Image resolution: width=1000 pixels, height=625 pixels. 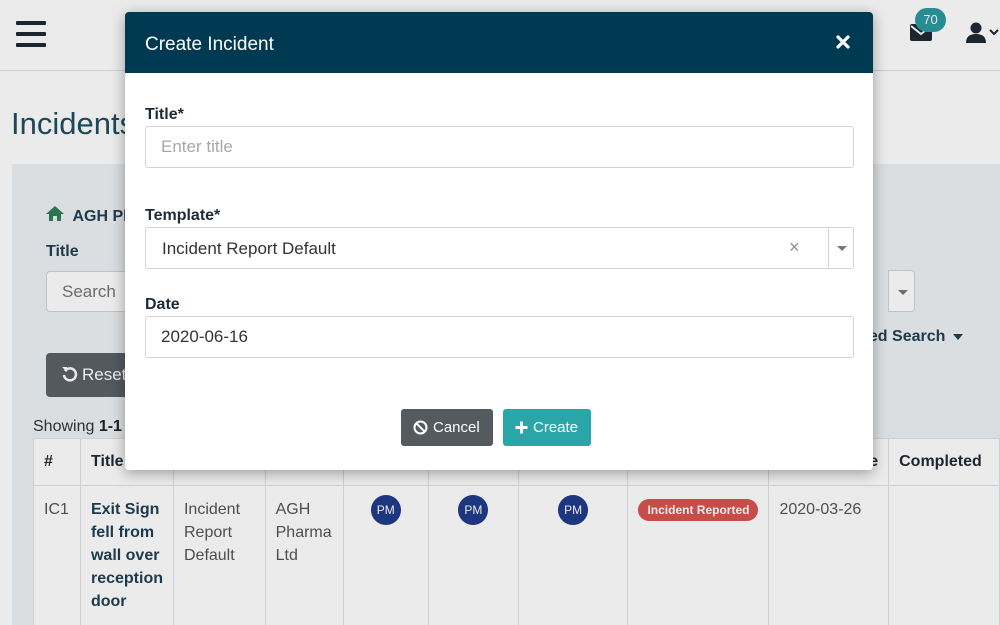 I want to click on close-icon, so click(x=843, y=42).